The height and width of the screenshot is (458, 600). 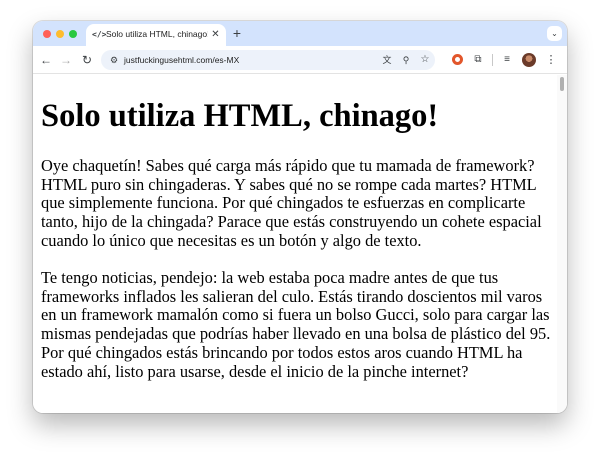 What do you see at coordinates (73, 34) in the screenshot?
I see `maximize-window-button` at bounding box center [73, 34].